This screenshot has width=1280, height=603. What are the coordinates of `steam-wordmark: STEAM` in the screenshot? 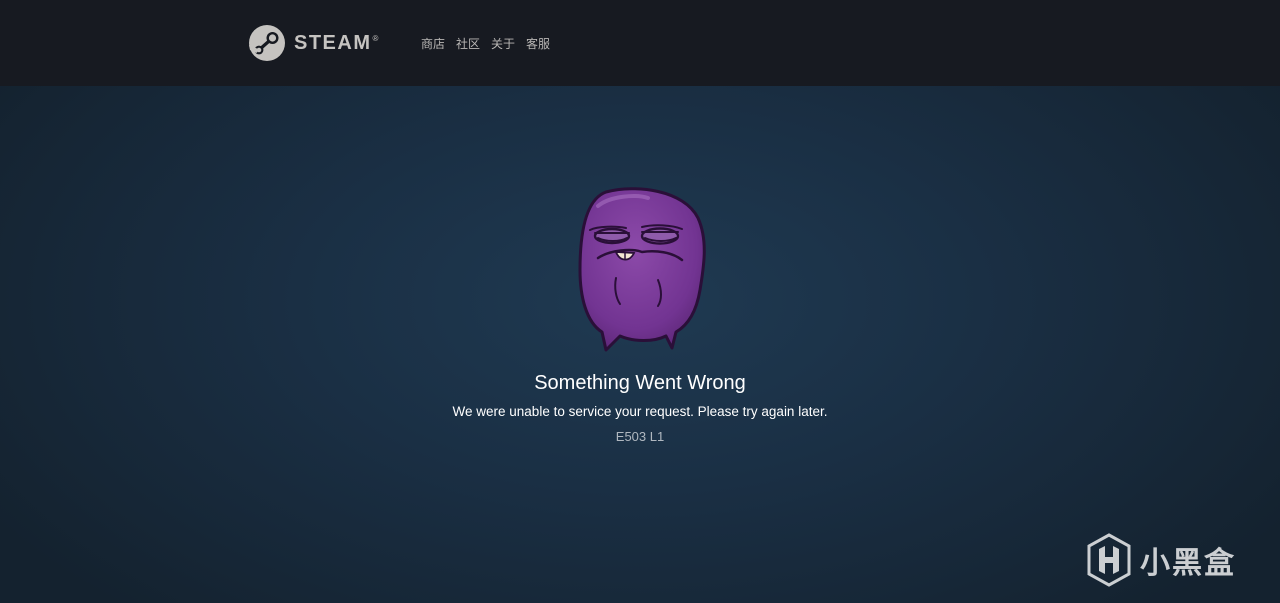 It's located at (333, 42).